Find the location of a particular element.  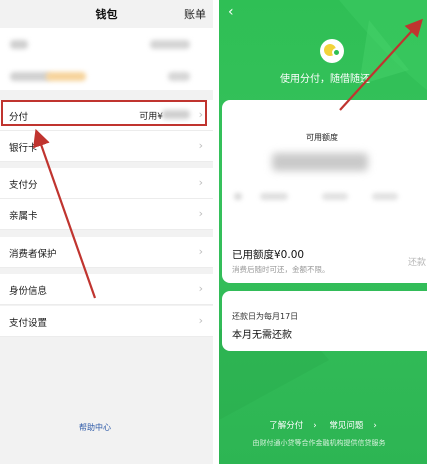

learn-fenfu-link: 了解分付 is located at coordinates (286, 426).